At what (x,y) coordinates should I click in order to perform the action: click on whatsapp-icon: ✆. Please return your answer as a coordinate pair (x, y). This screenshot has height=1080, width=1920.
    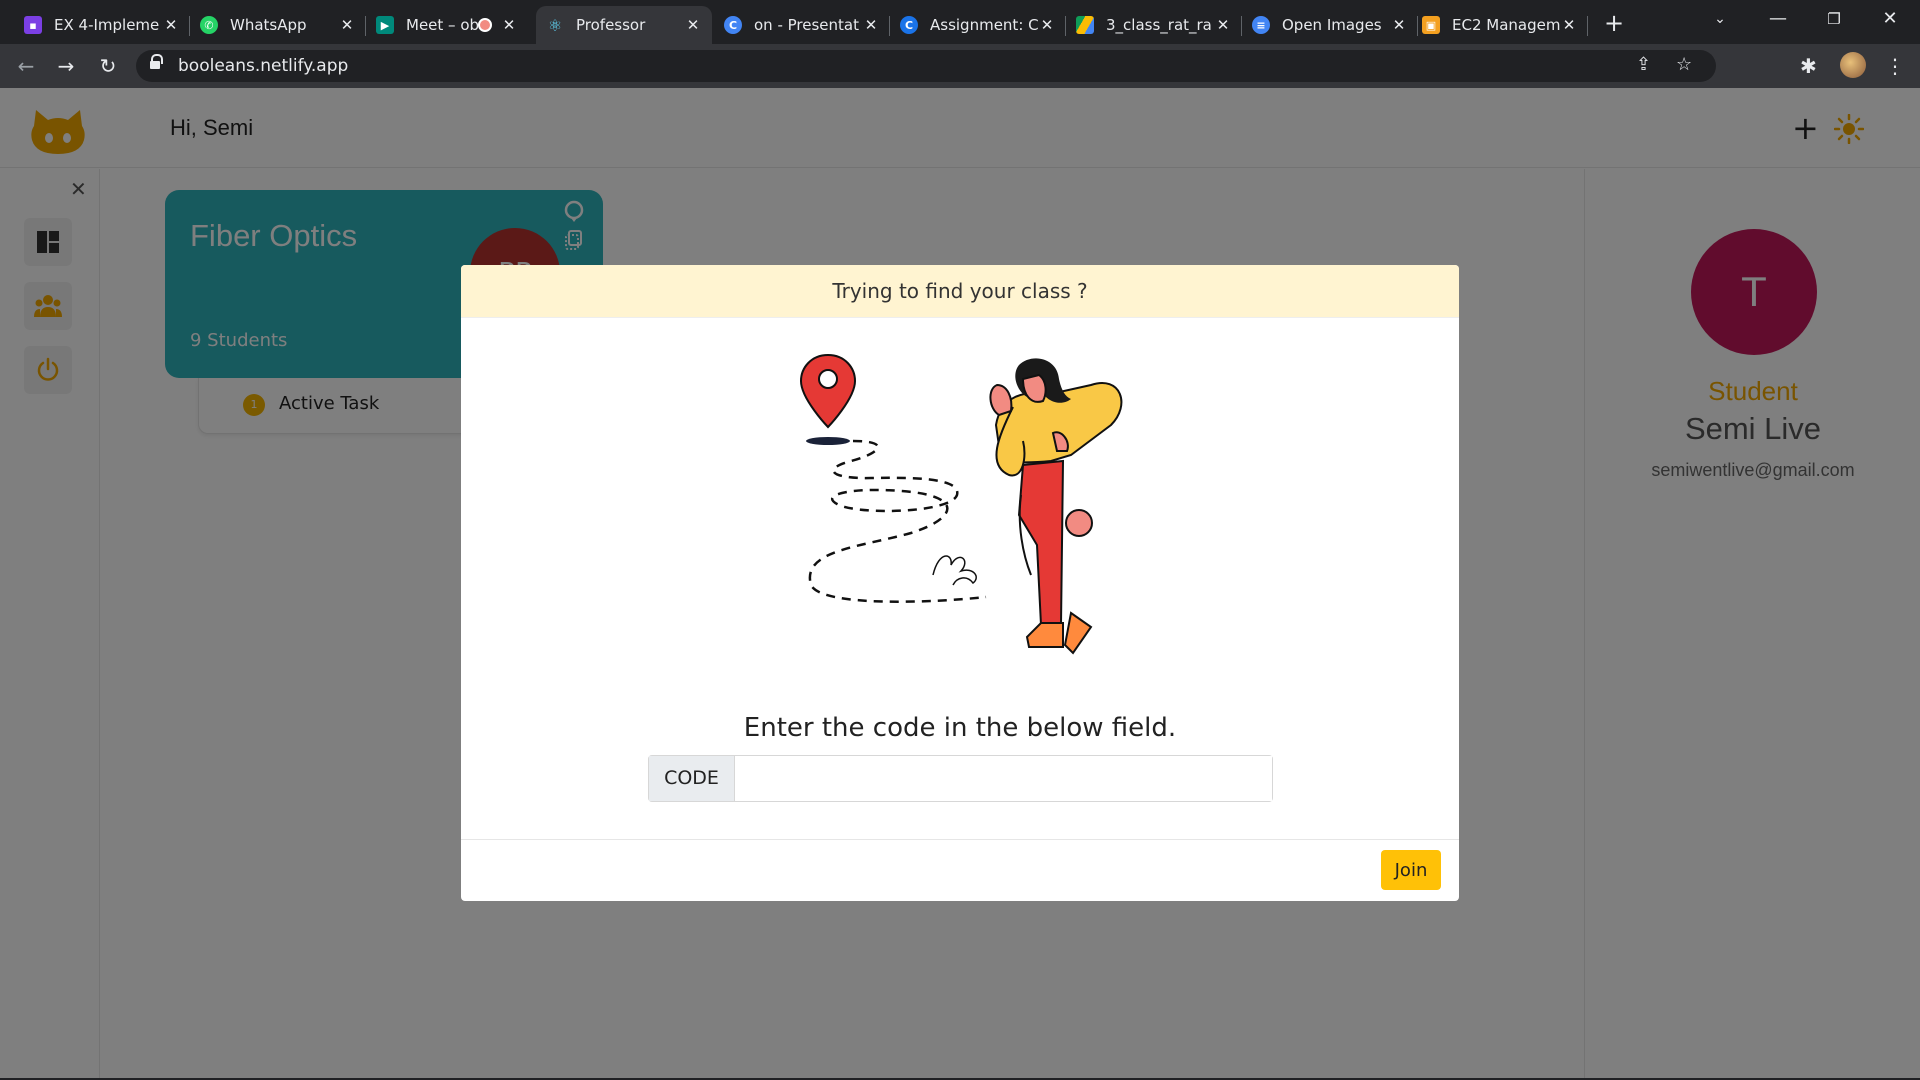
    Looking at the image, I should click on (209, 25).